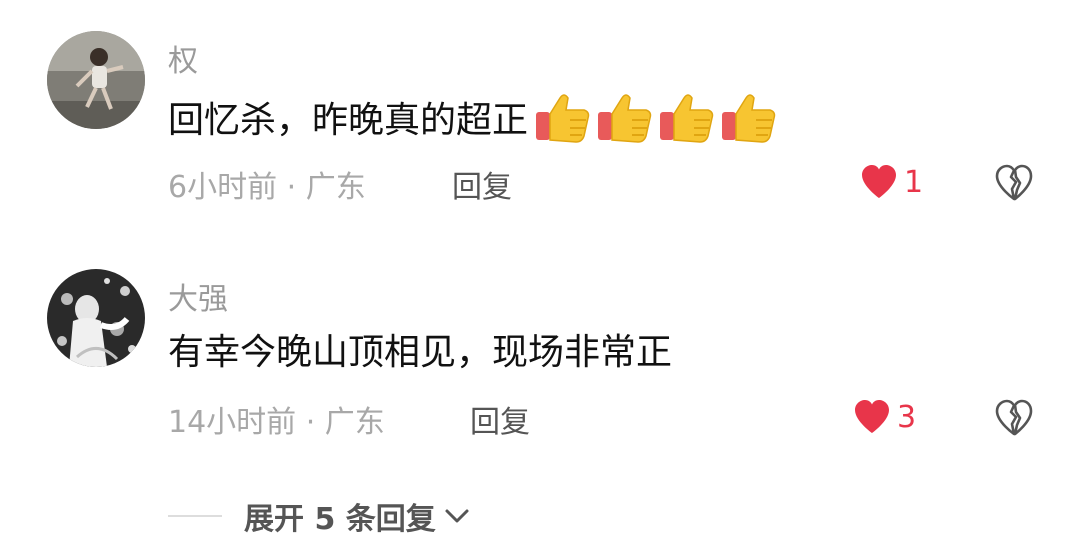  I want to click on expand-replies-row: 展开 5 条回复, so click(319, 516).